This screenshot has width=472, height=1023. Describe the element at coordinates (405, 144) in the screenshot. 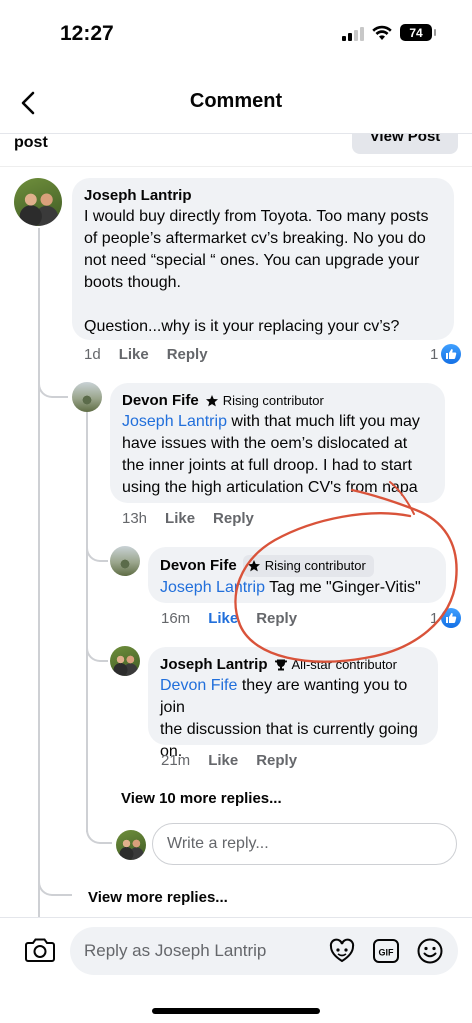

I see `view-post-button: View Post` at that location.